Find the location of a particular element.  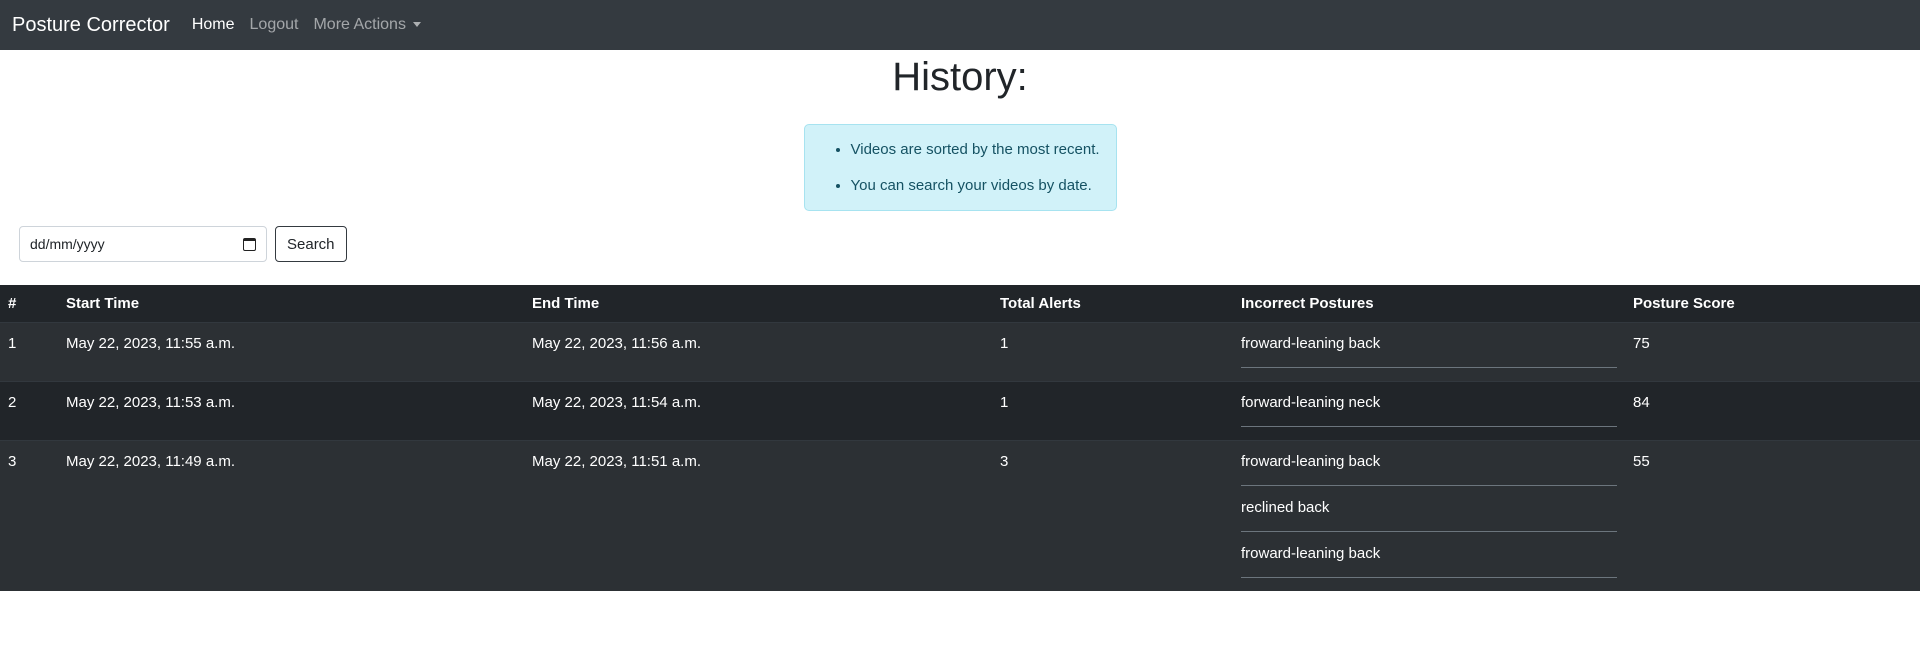

cell-end-time: May 22, 2023, 11:54 a.m. is located at coordinates (616, 402).